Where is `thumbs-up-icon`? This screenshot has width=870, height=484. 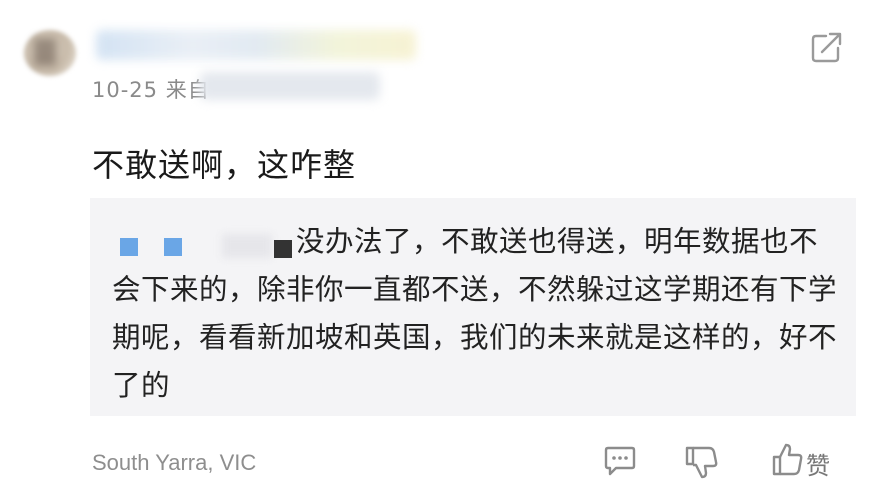 thumbs-up-icon is located at coordinates (787, 459).